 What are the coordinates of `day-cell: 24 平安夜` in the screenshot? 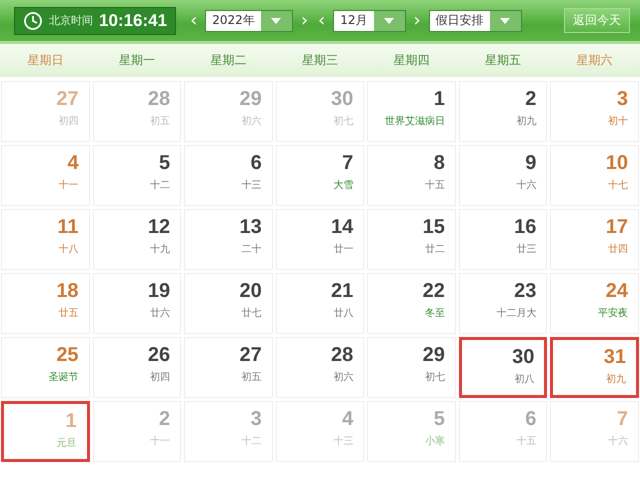 It's located at (594, 303).